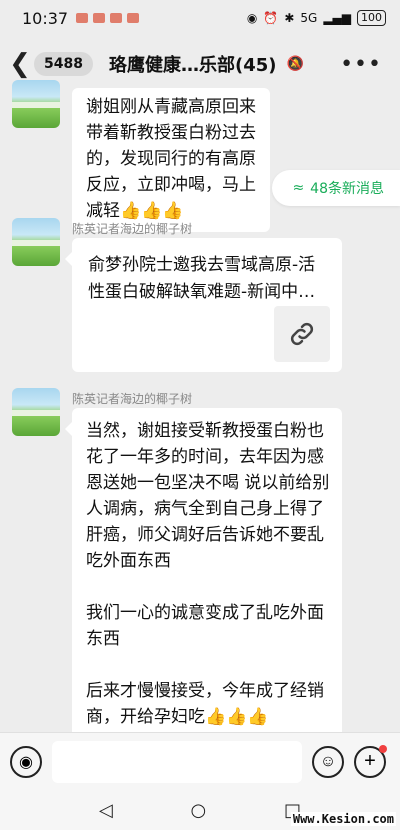 The height and width of the screenshot is (830, 400). Describe the element at coordinates (309, 18) in the screenshot. I see `signal-label: 5G` at that location.